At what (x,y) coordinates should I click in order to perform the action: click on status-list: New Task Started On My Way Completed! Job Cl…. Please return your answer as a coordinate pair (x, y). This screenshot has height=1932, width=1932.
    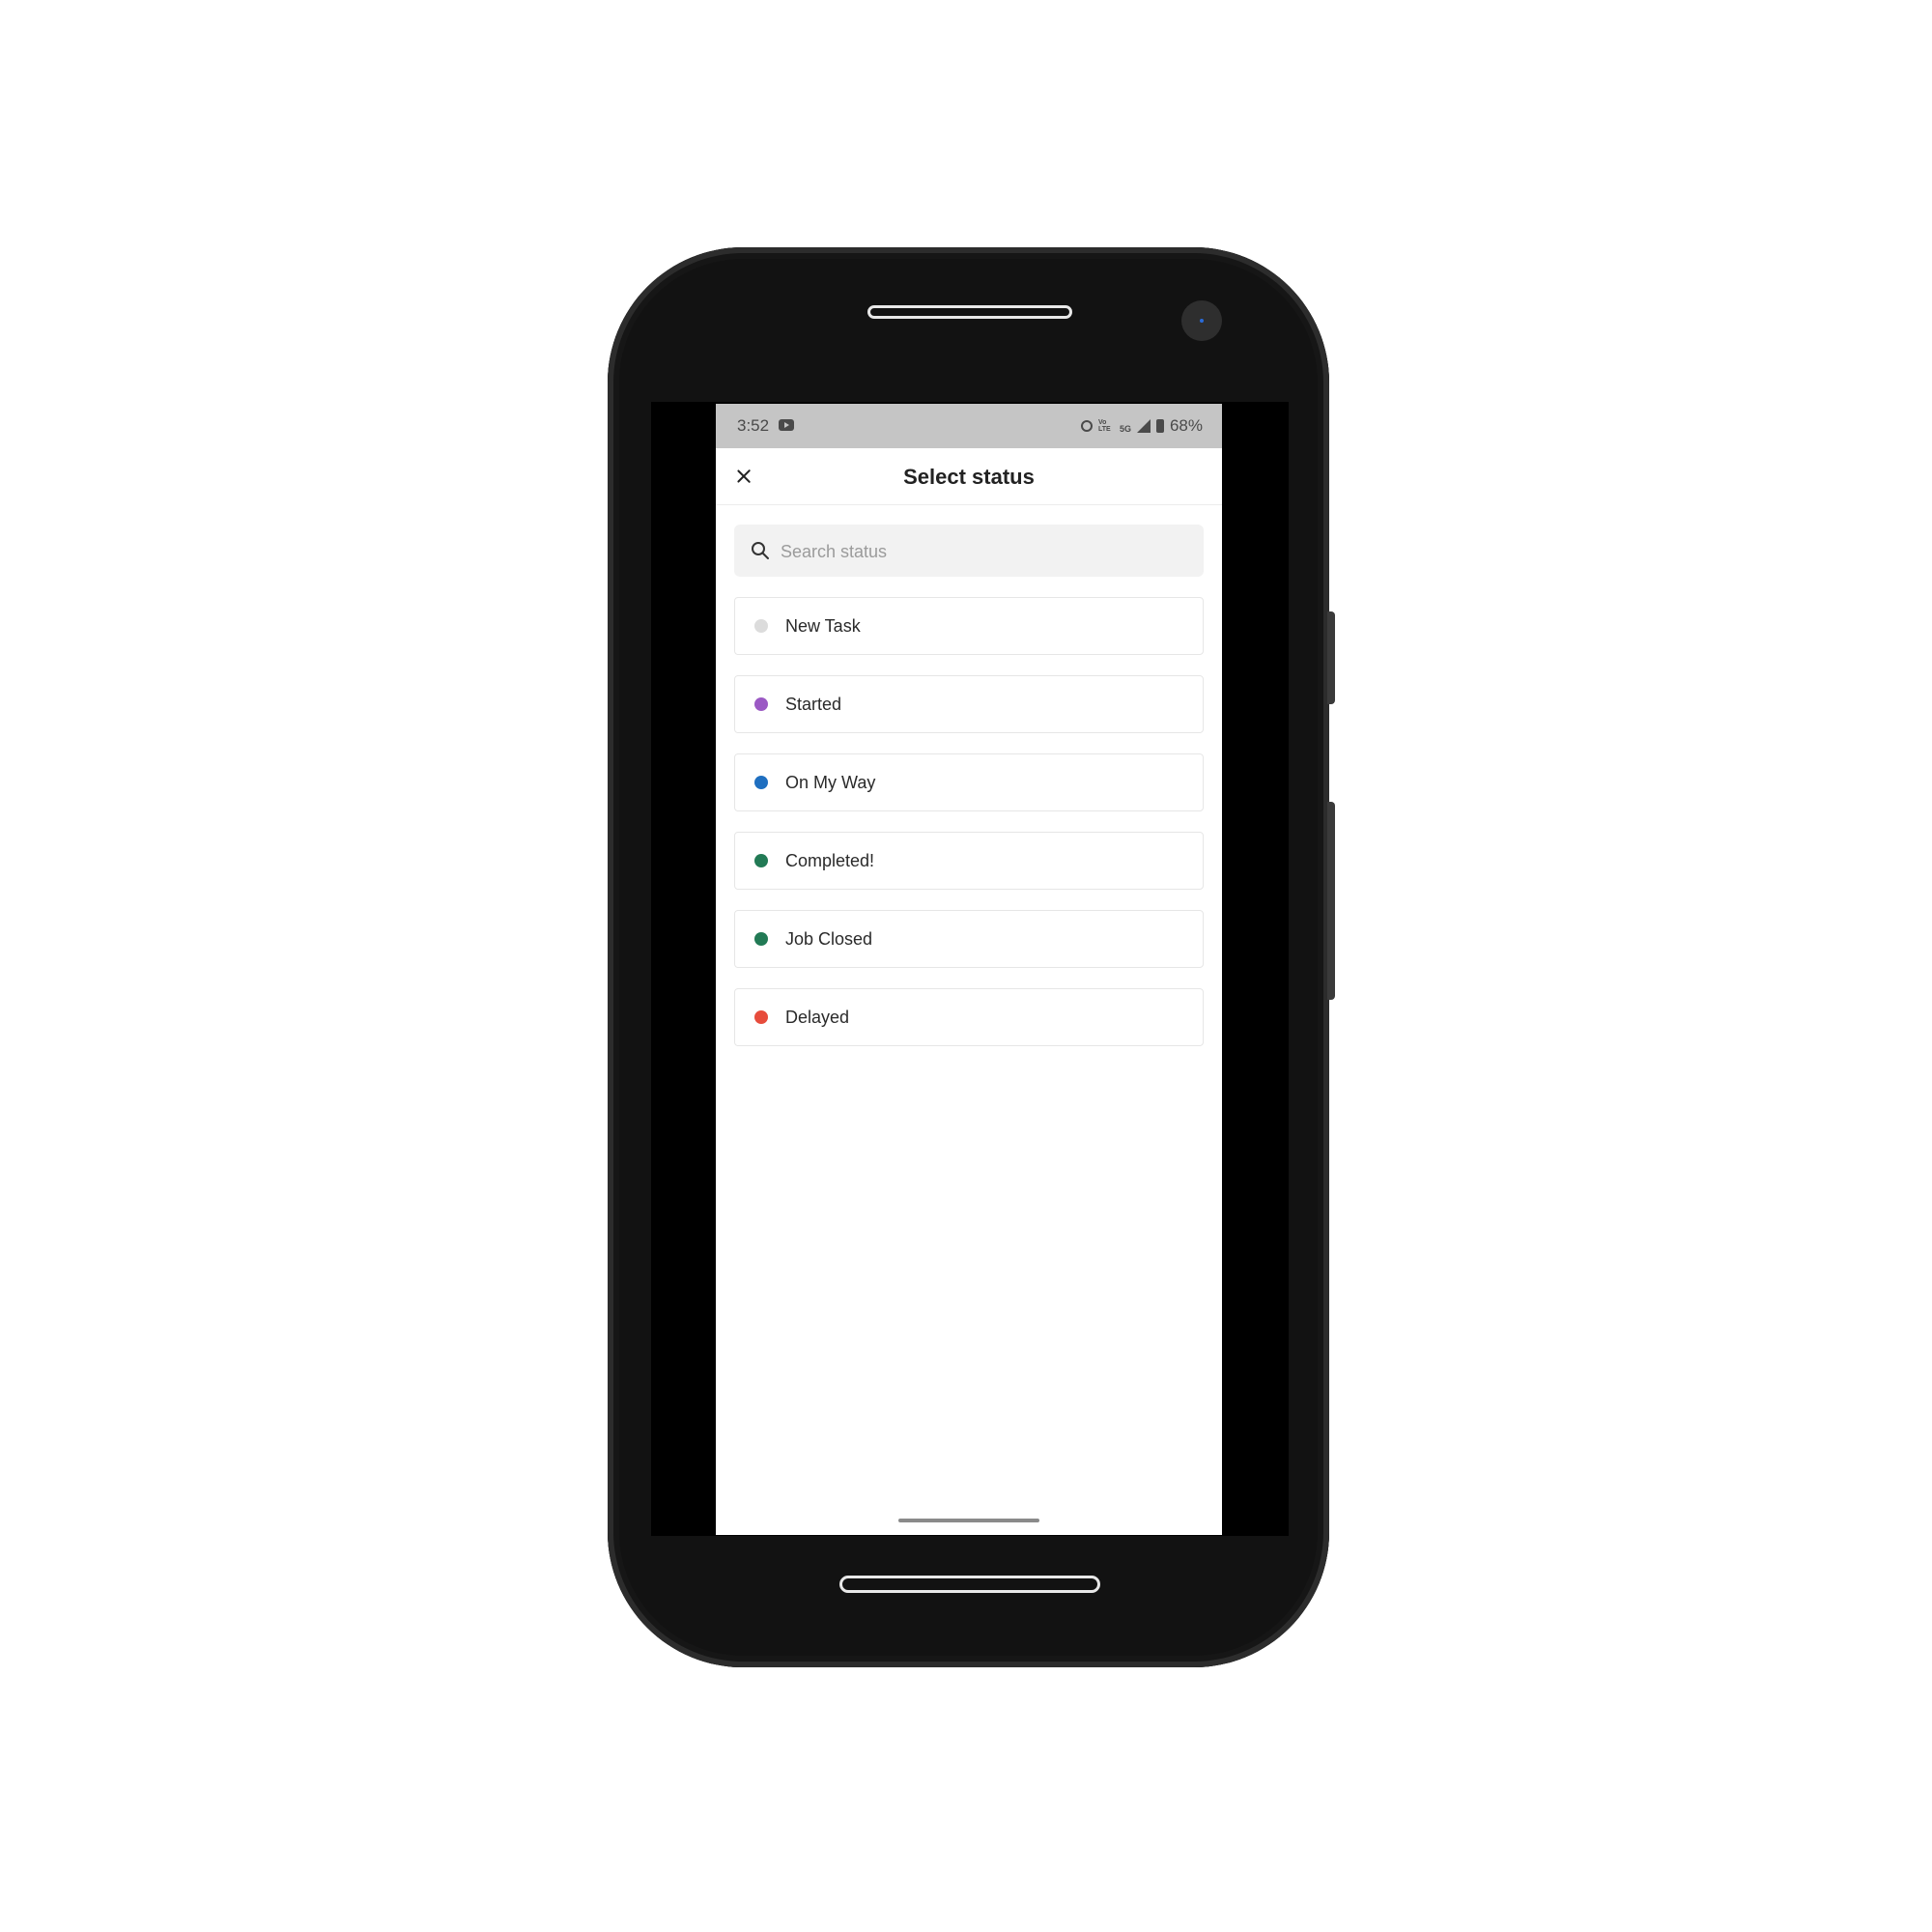
    Looking at the image, I should click on (969, 831).